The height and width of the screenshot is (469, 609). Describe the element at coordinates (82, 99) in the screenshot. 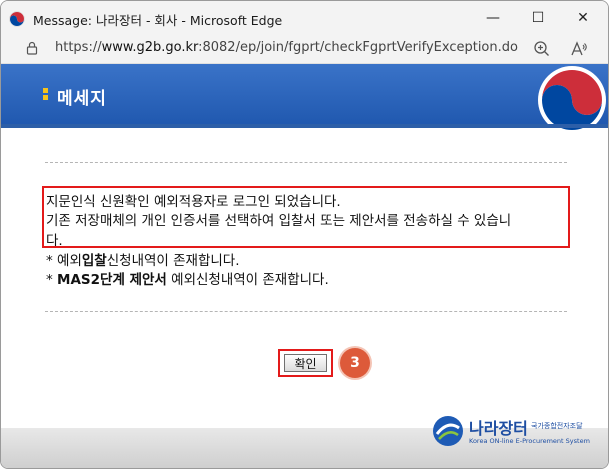

I see `page-title: 메세지` at that location.